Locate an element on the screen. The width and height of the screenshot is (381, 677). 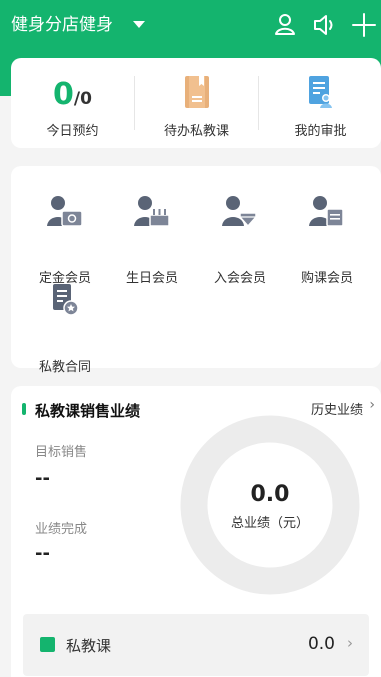
join-member-item: 入会会员 is located at coordinates (240, 245).